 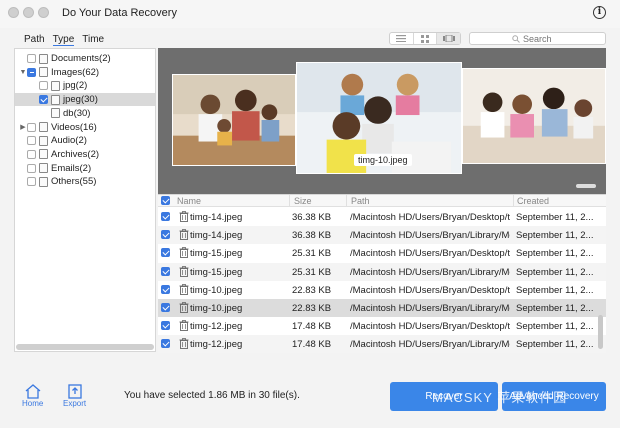 What do you see at coordinates (534, 116) in the screenshot?
I see `preview-thumbnail-right` at bounding box center [534, 116].